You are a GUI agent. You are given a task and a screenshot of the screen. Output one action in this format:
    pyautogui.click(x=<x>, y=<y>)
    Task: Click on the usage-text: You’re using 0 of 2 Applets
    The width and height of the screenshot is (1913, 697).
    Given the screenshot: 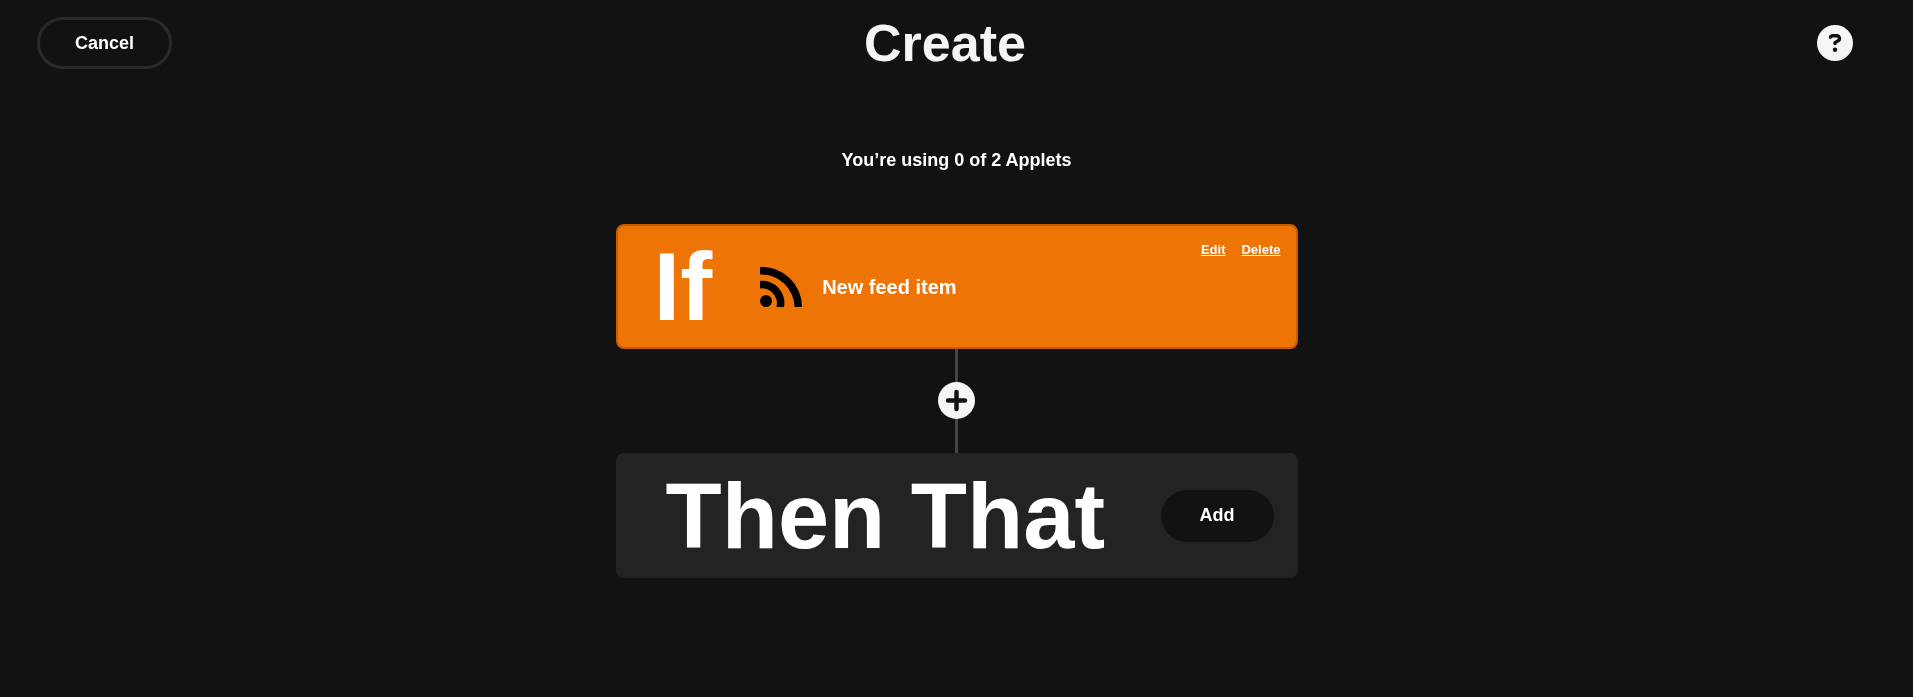 What is the action you would take?
    pyautogui.click(x=956, y=160)
    